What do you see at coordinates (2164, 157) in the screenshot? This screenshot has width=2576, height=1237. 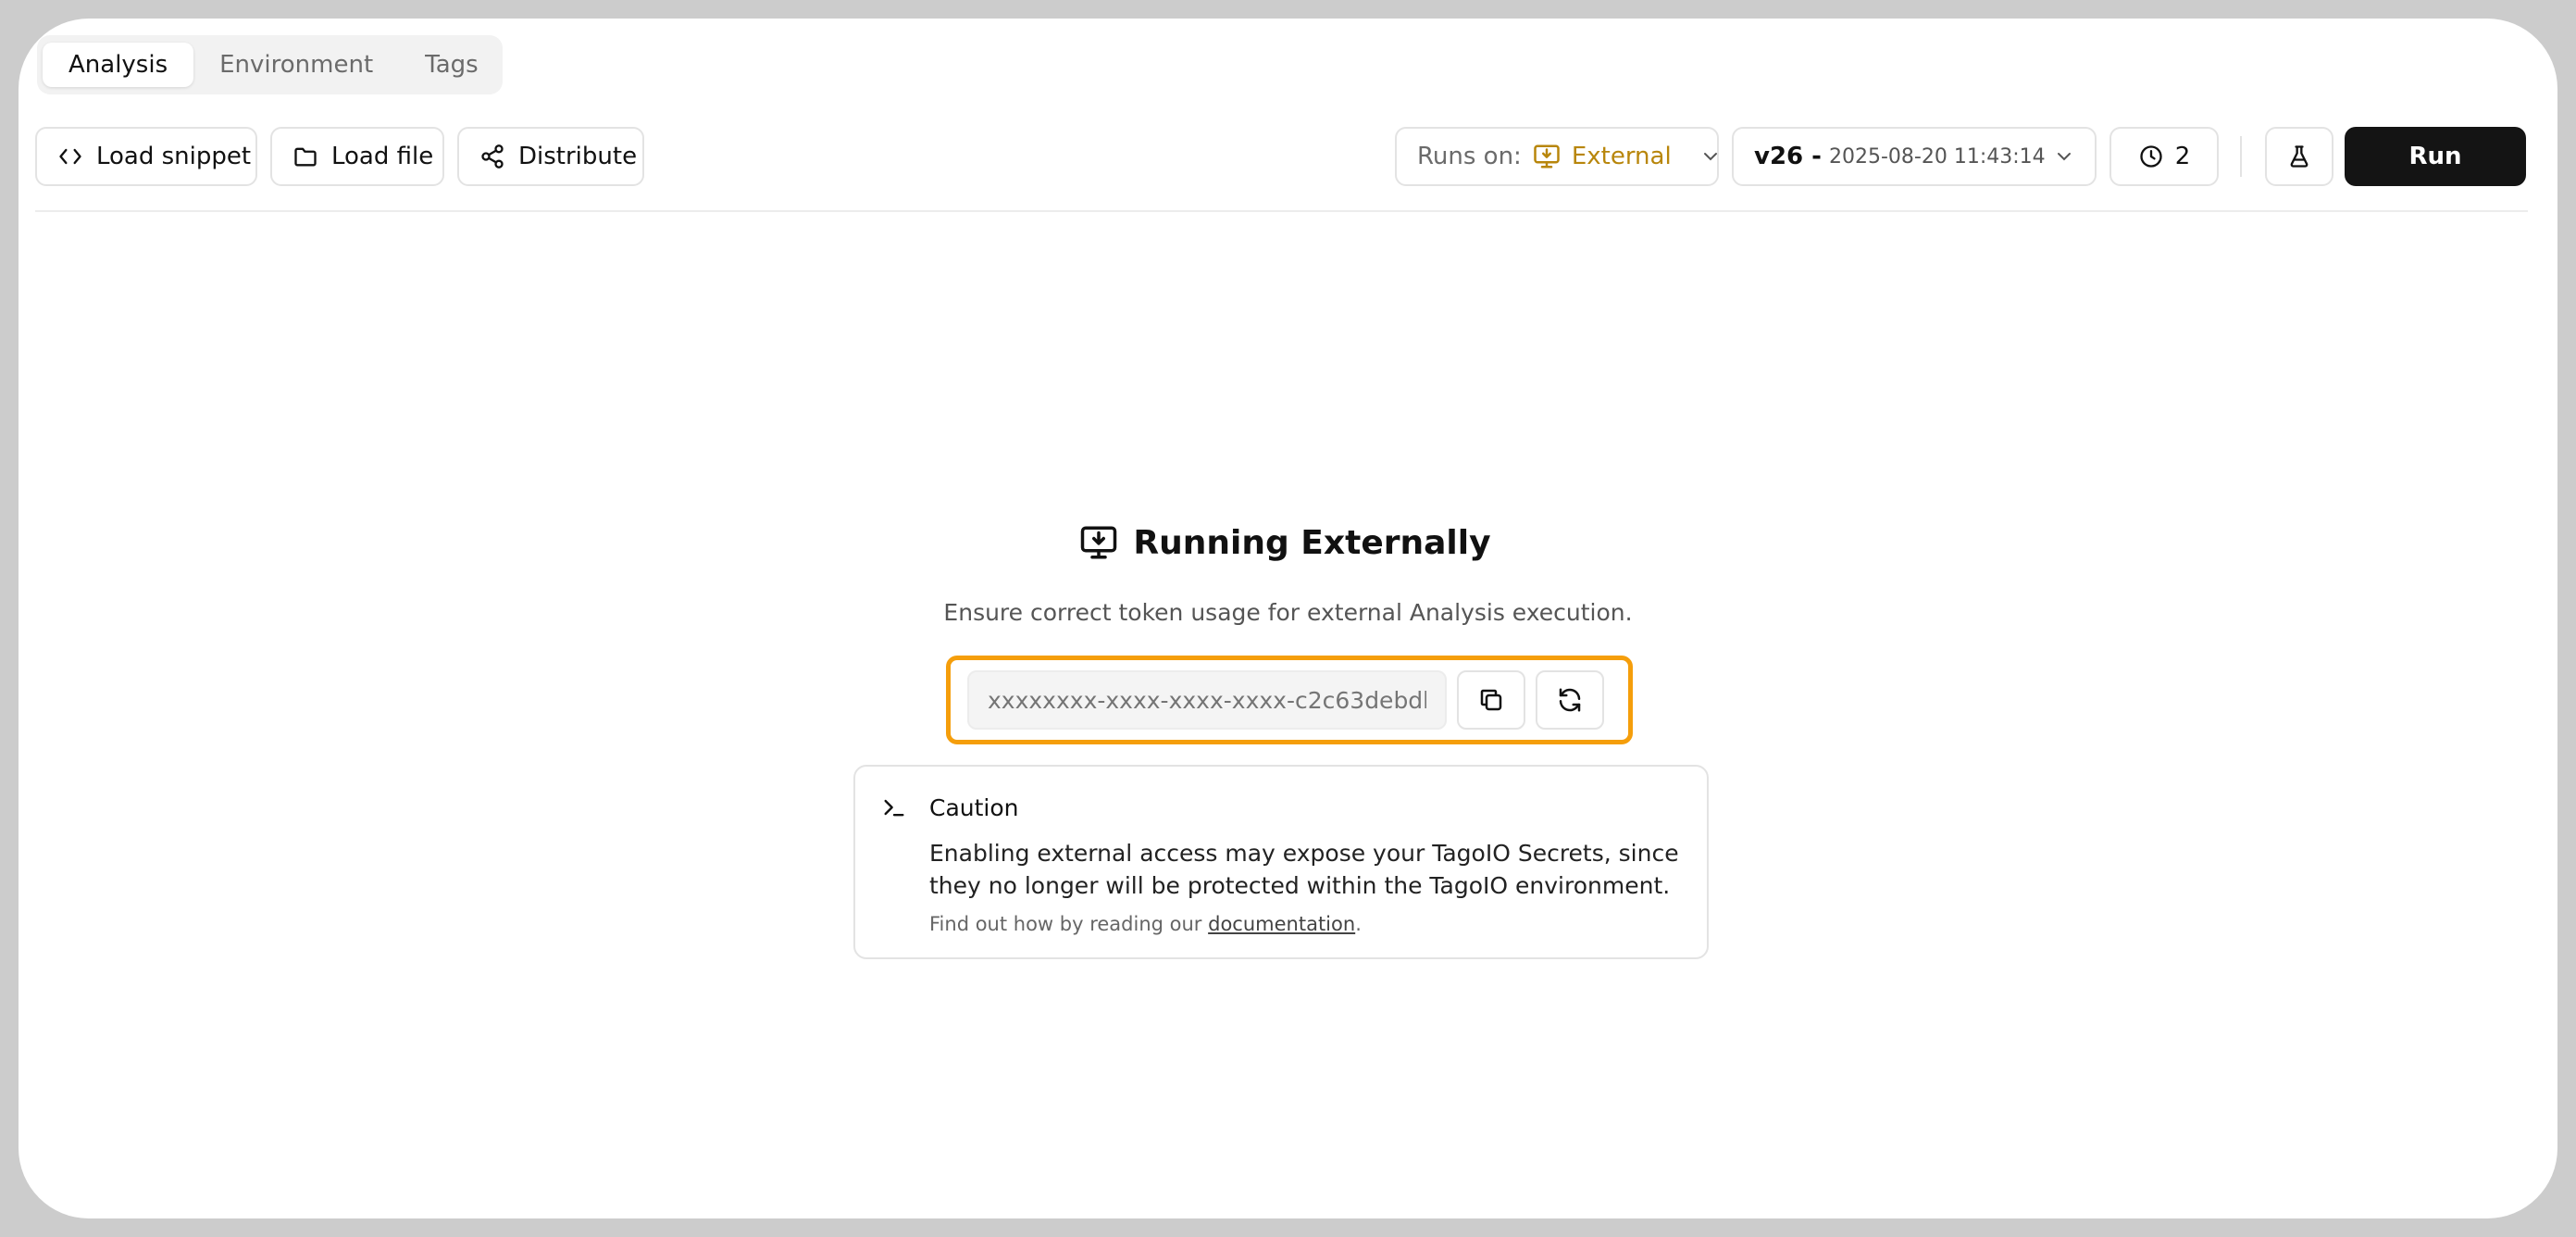 I see `history-button: 2` at bounding box center [2164, 157].